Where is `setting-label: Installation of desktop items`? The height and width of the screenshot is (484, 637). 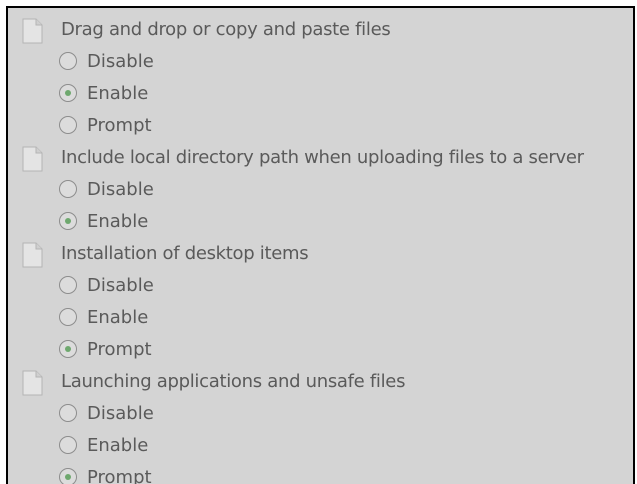 setting-label: Installation of desktop items is located at coordinates (185, 253).